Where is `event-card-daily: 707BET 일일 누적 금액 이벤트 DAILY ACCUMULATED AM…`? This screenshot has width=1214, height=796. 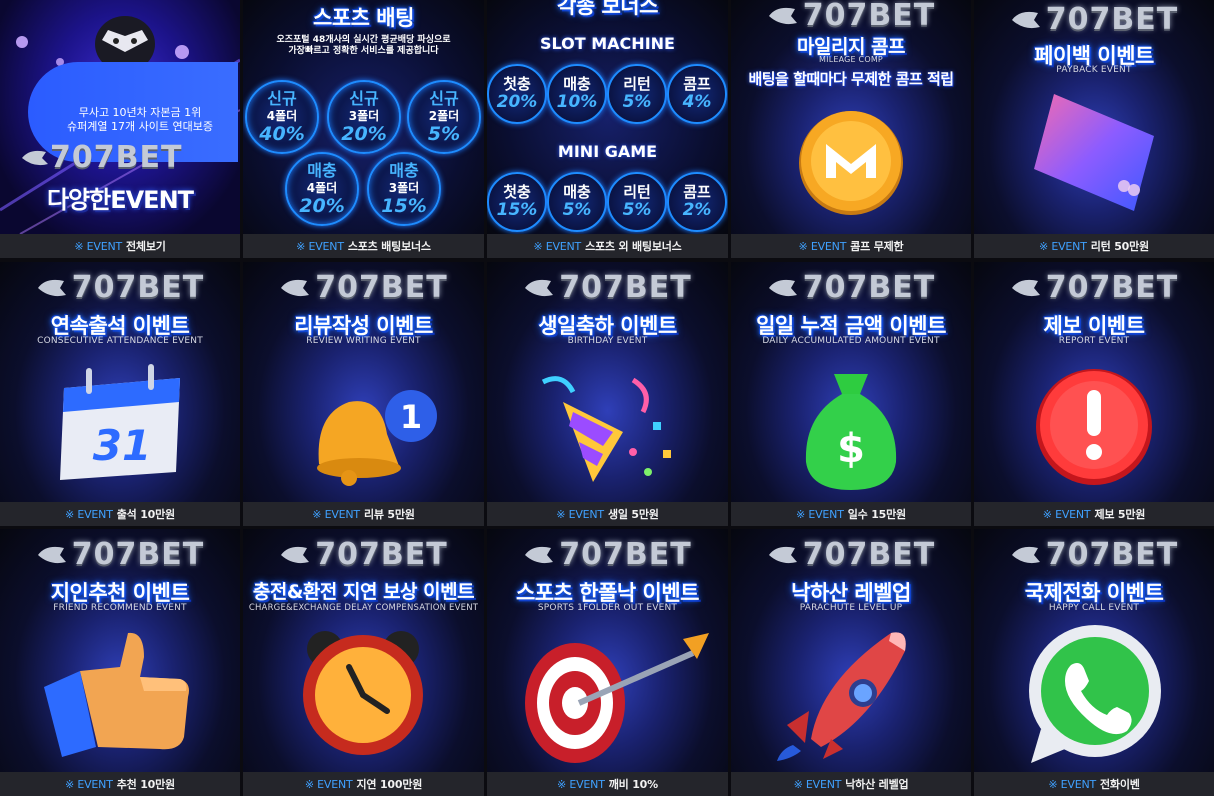 event-card-daily: 707BET 일일 누적 금액 이벤트 DAILY ACCUMULATED AM… is located at coordinates (851, 394).